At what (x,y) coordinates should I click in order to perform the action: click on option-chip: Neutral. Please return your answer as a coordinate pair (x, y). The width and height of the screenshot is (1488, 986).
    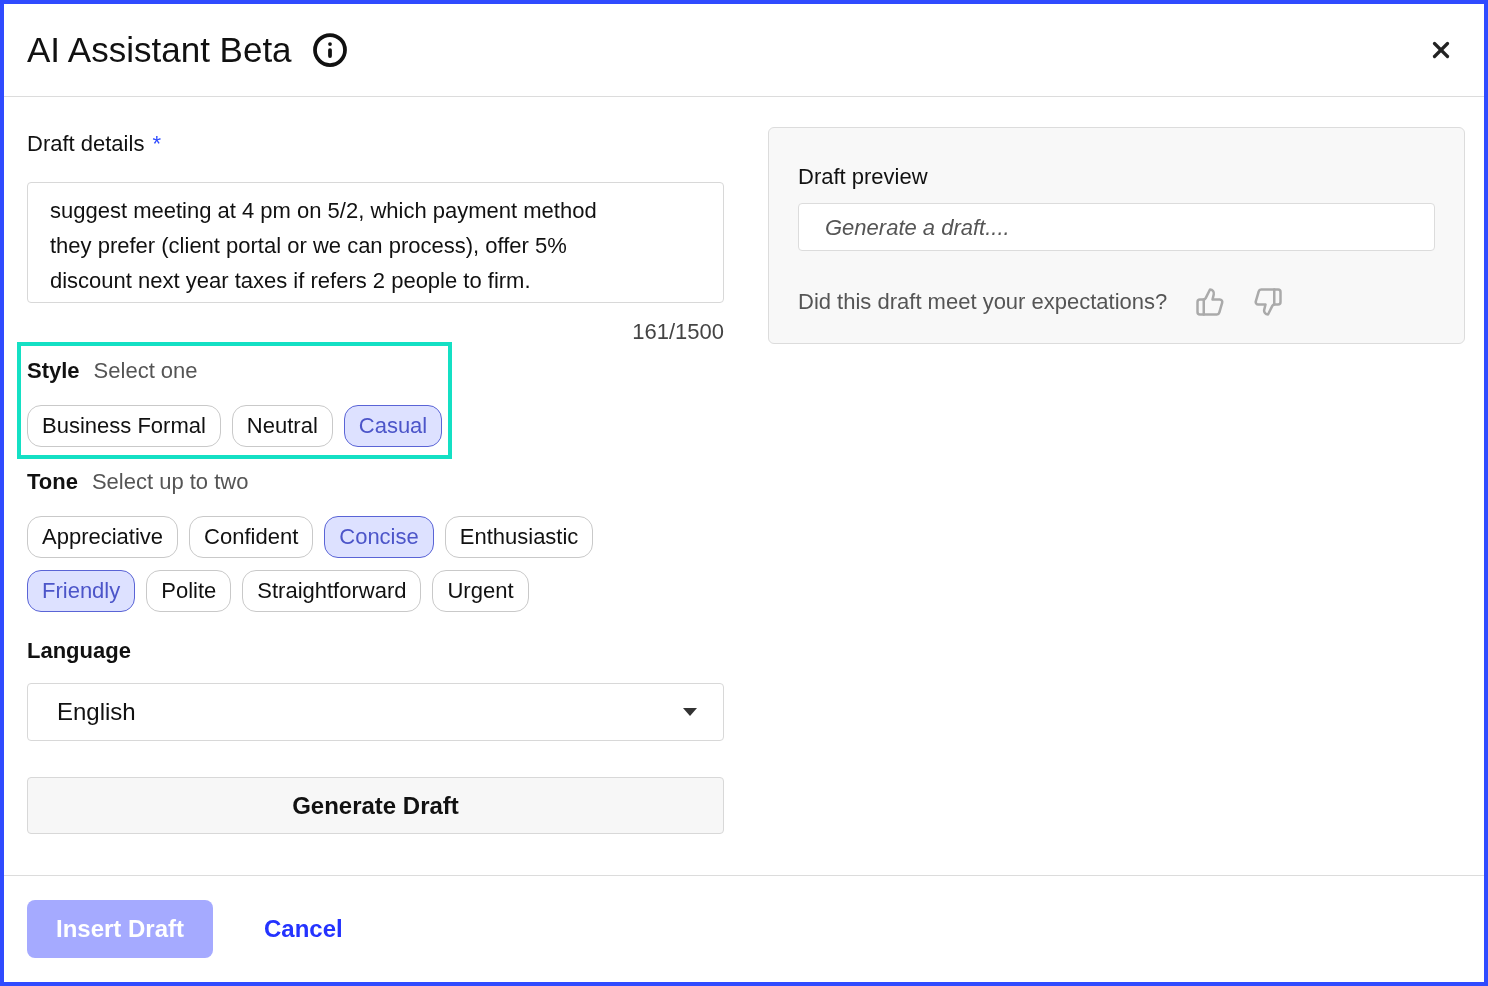
    Looking at the image, I should click on (282, 426).